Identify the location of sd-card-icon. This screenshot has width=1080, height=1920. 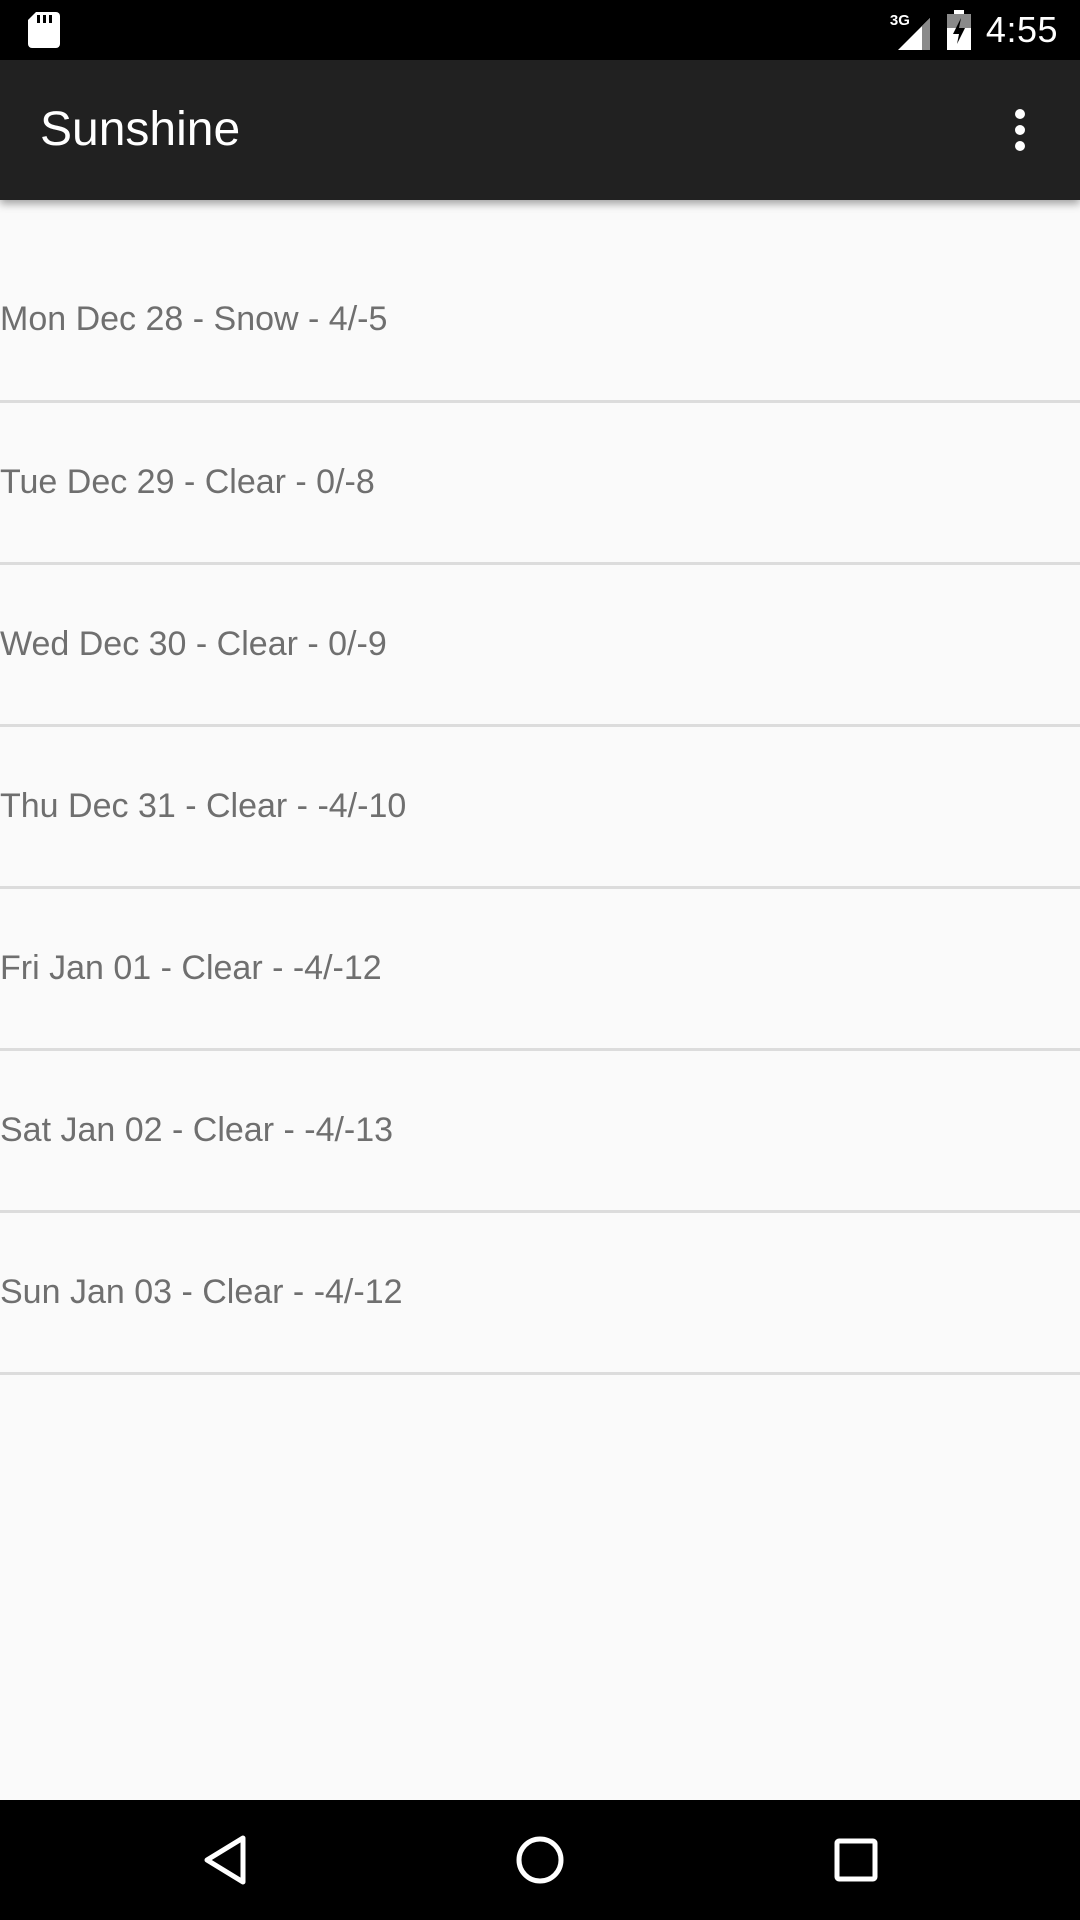
(44, 30).